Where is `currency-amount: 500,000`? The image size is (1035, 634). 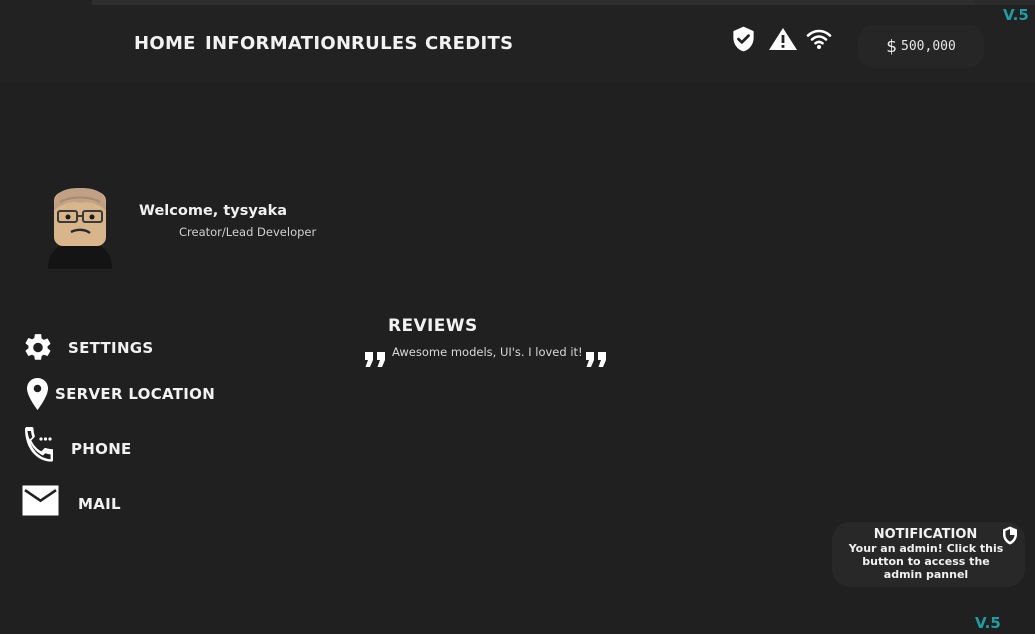 currency-amount: 500,000 is located at coordinates (928, 46).